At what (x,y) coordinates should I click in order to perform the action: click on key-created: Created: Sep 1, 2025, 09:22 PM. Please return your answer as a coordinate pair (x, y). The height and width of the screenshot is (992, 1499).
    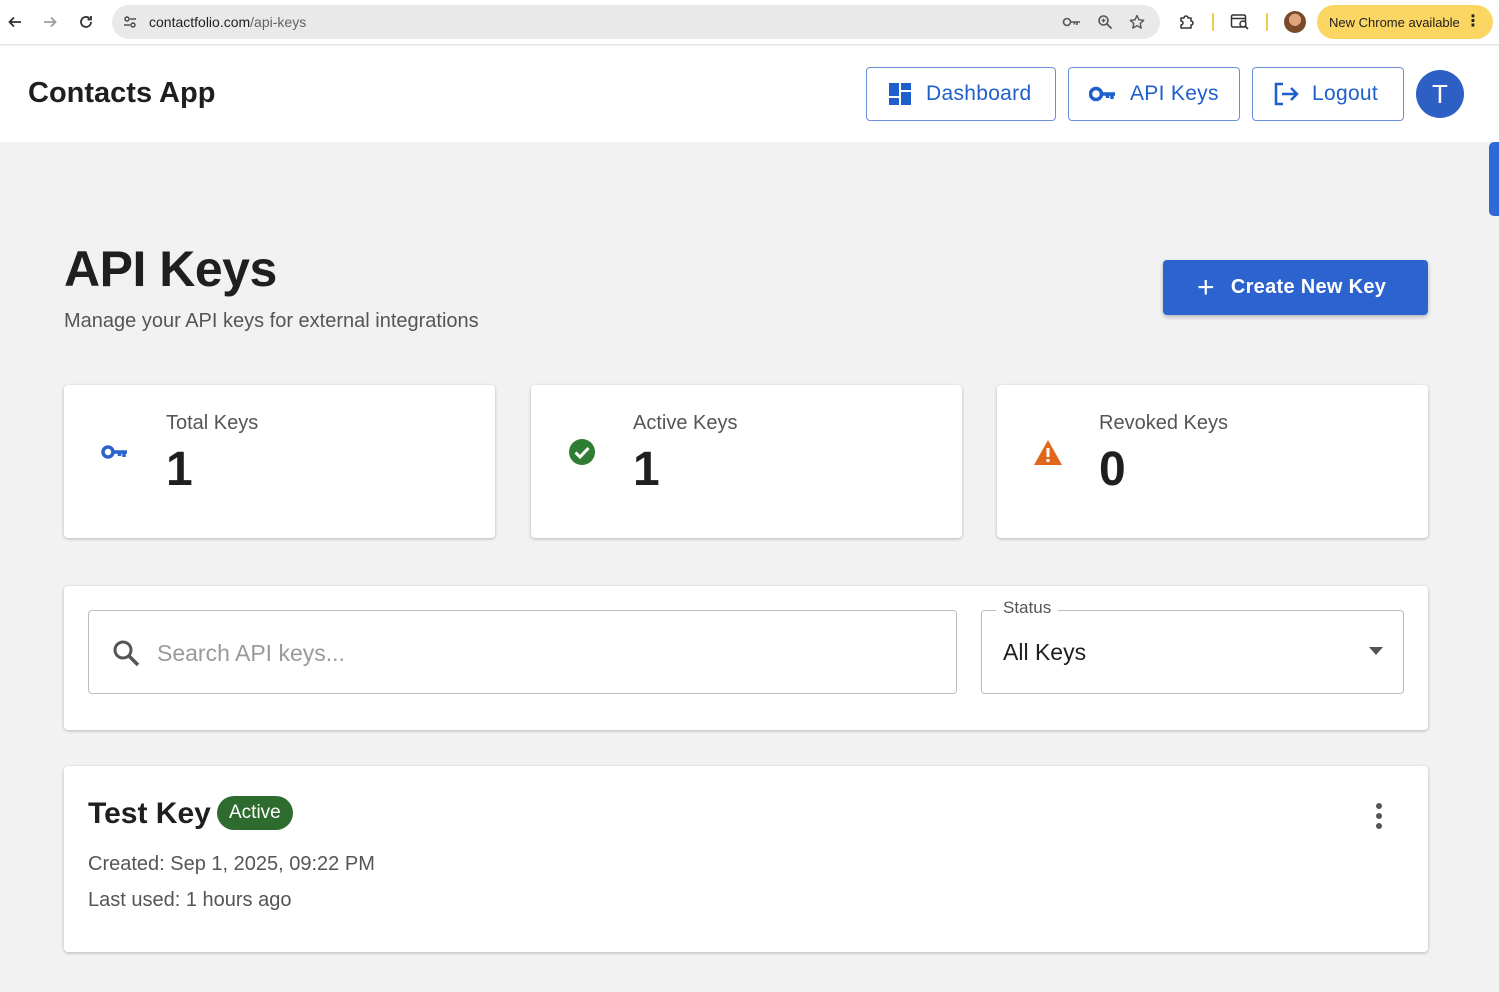
    Looking at the image, I should click on (231, 864).